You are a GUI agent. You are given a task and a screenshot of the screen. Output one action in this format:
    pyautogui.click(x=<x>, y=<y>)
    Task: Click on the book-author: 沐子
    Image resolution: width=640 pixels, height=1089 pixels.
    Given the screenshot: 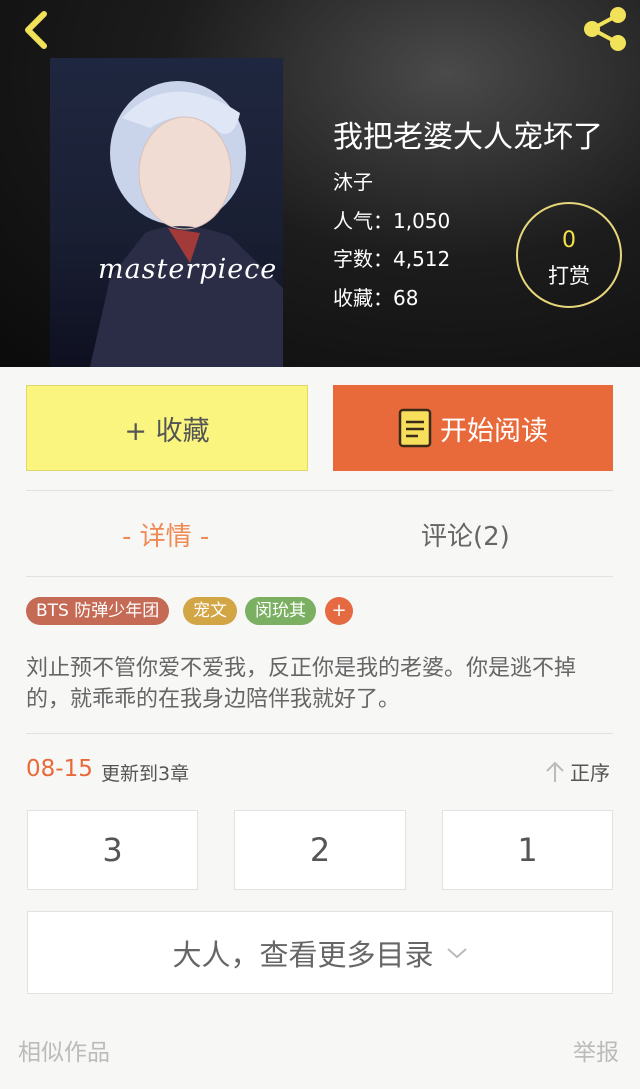 What is the action you would take?
    pyautogui.click(x=353, y=180)
    